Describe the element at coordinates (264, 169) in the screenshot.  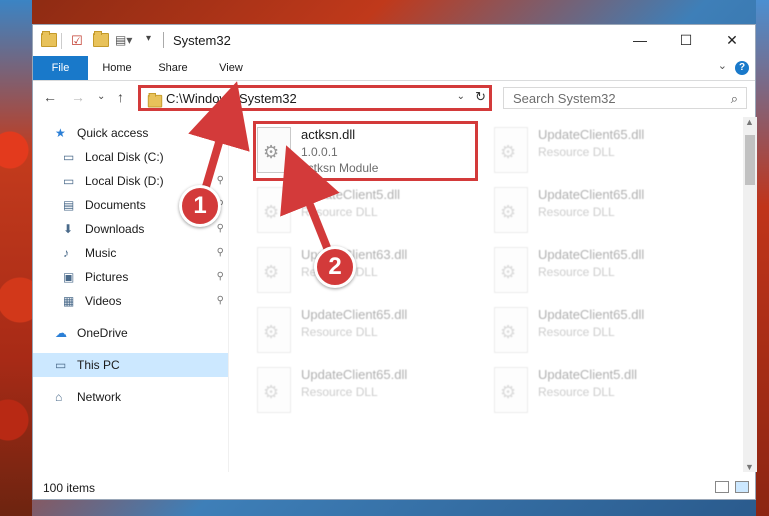
I see `annotation-arrows` at that location.